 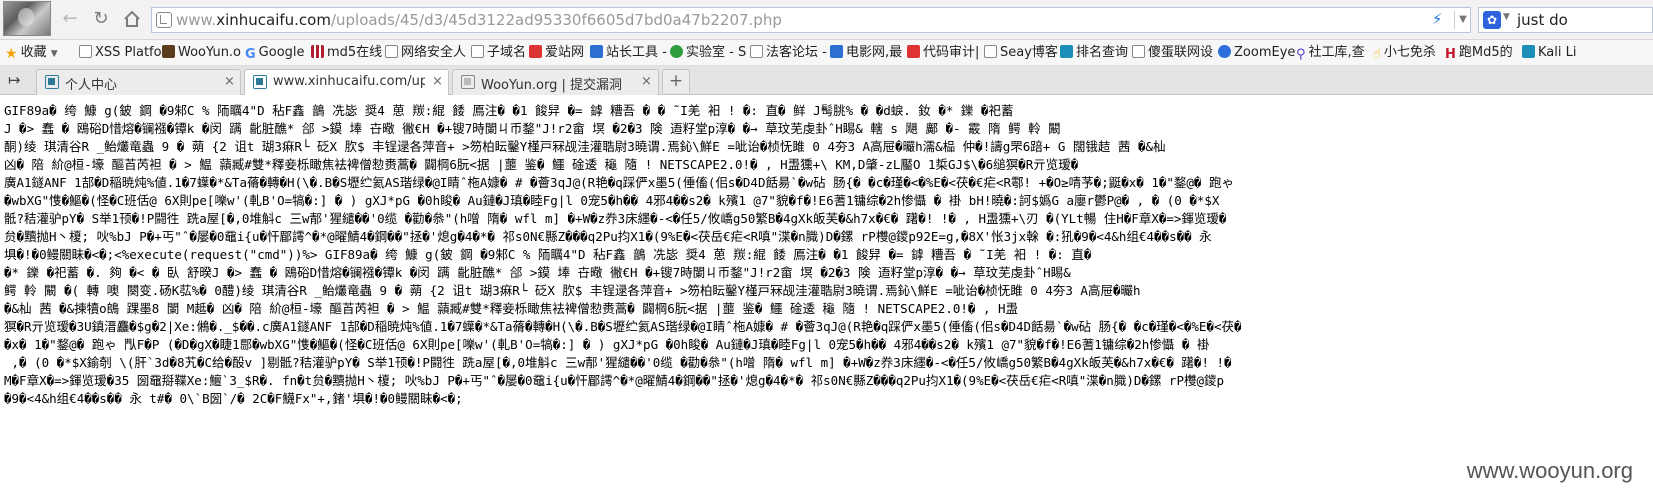 What do you see at coordinates (27, 18) in the screenshot?
I see `user-avatar` at bounding box center [27, 18].